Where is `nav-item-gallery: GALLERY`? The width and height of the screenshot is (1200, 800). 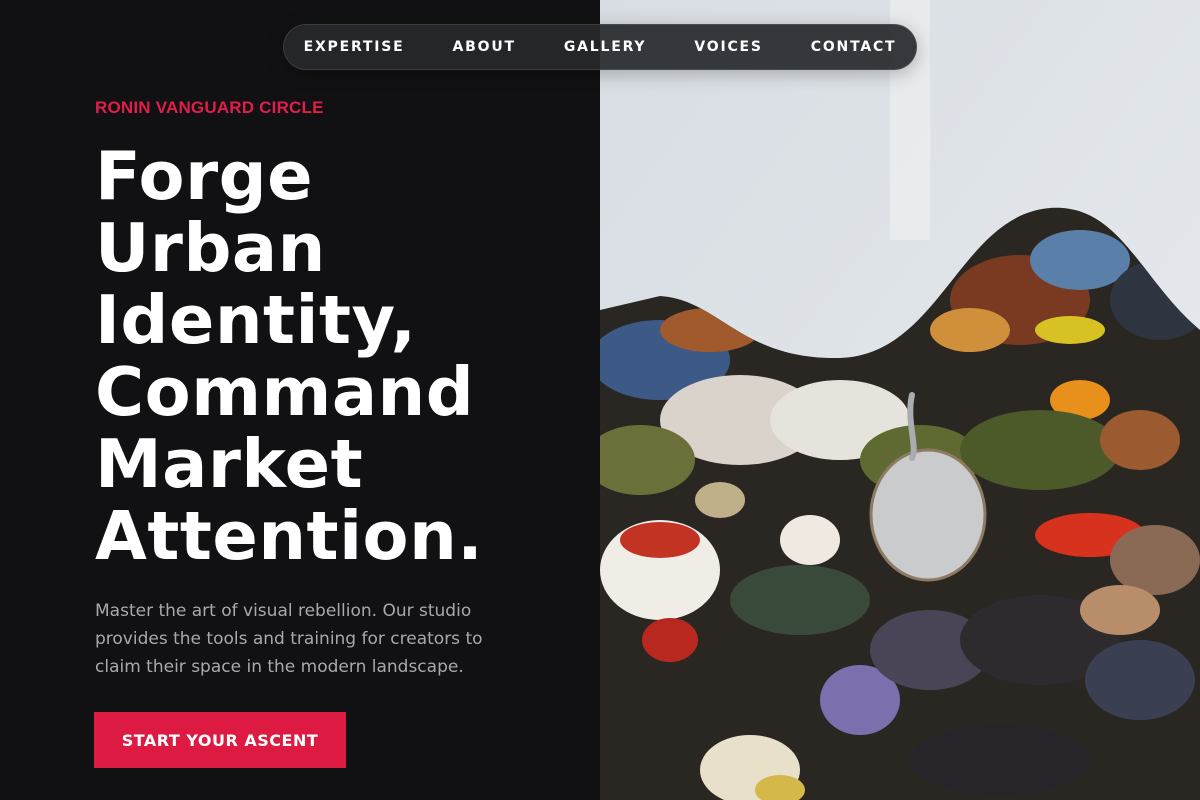
nav-item-gallery: GALLERY is located at coordinates (605, 47).